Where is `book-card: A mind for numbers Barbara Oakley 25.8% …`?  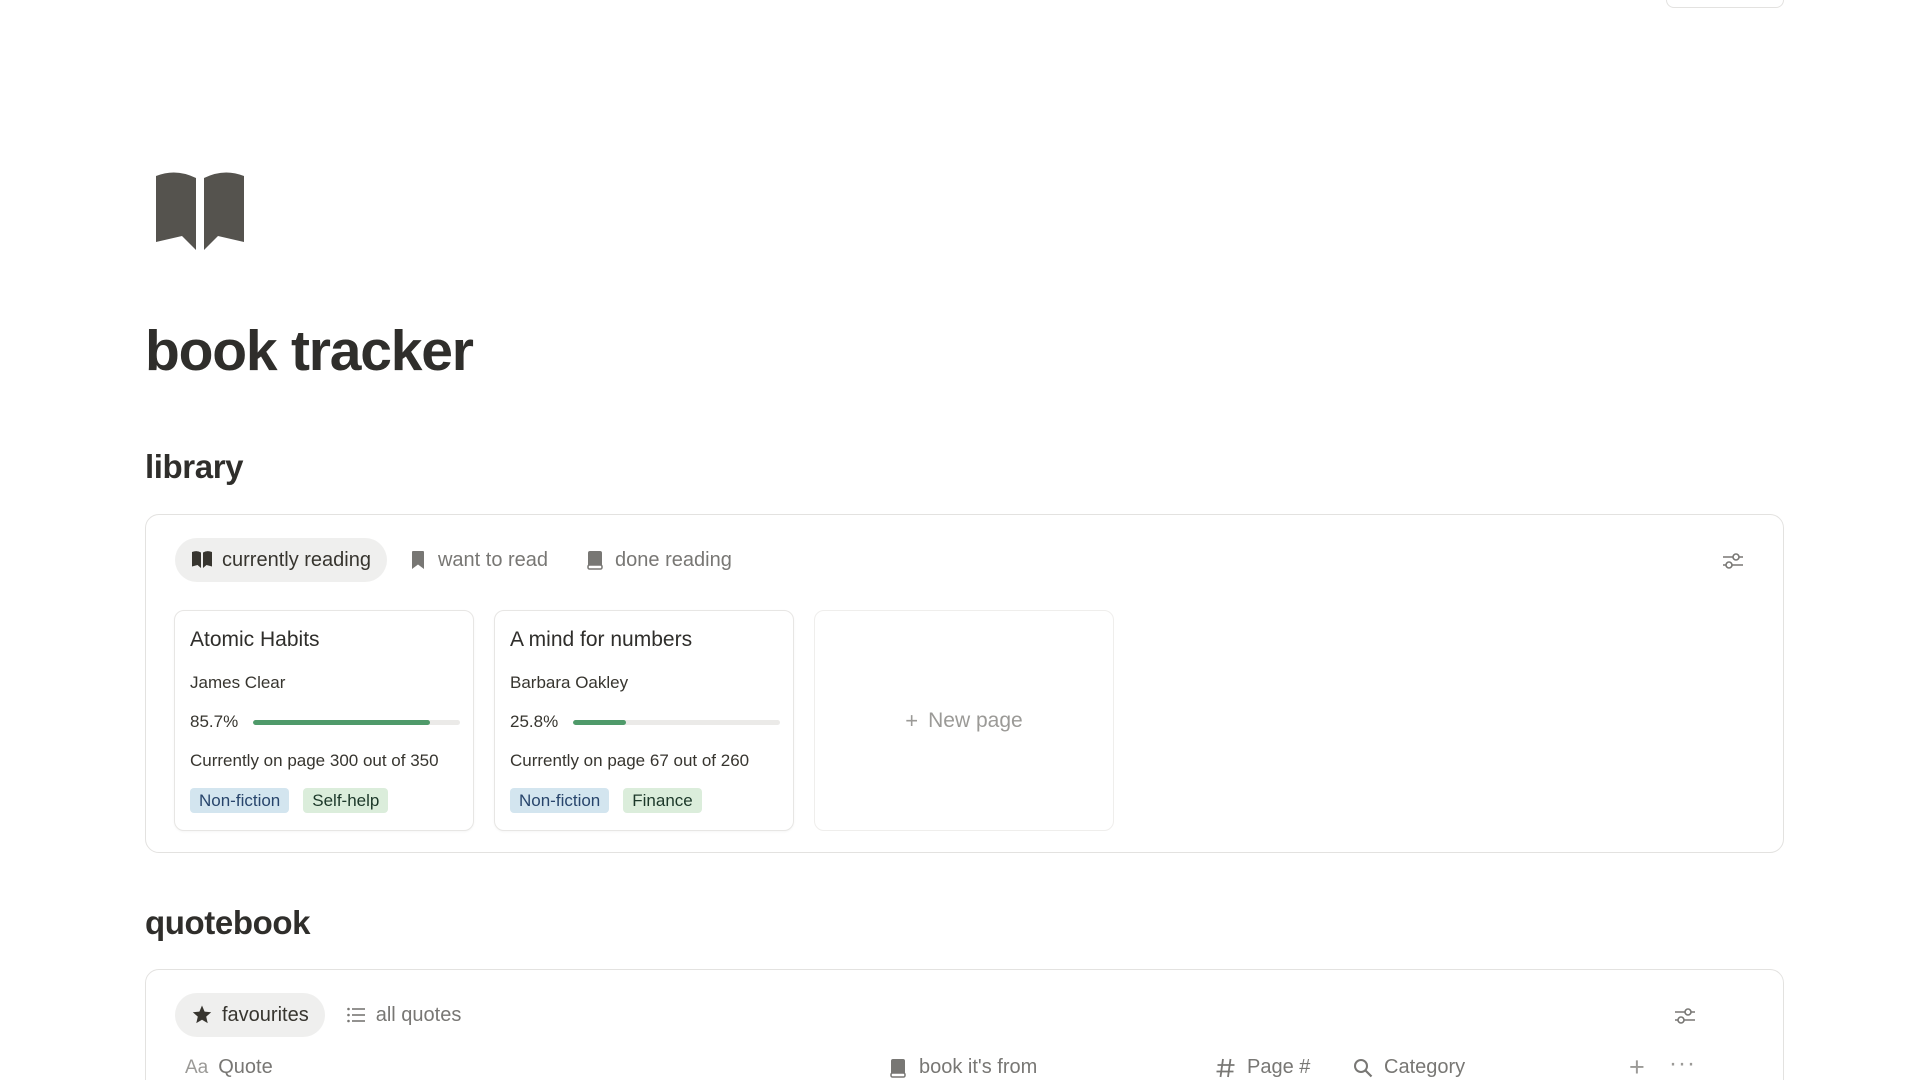
book-card: A mind for numbers Barbara Oakley 25.8% … is located at coordinates (644, 720).